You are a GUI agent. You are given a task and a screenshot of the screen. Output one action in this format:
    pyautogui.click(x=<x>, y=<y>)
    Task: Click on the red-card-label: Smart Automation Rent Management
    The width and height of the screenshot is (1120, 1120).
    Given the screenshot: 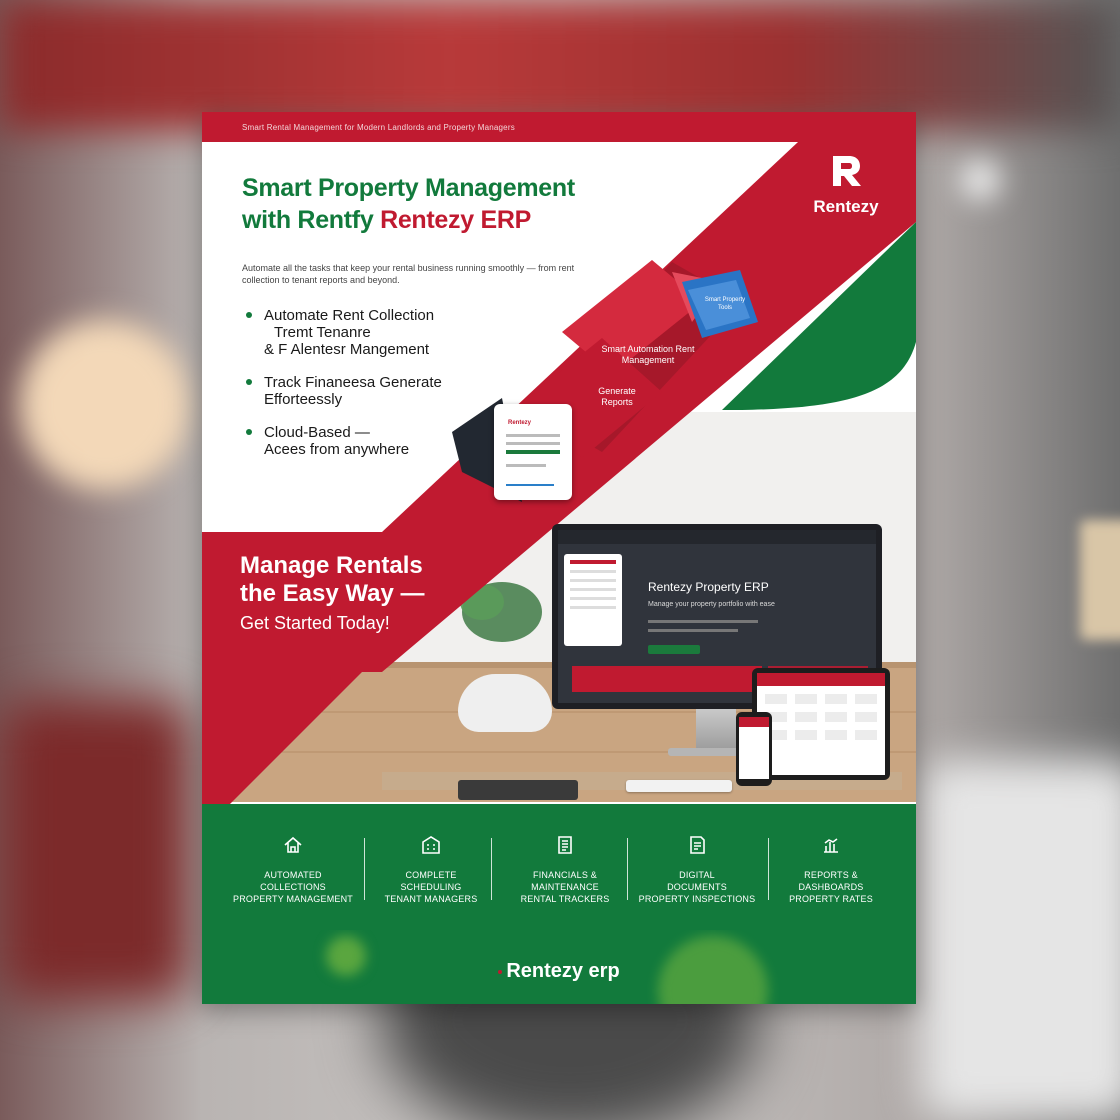 What is the action you would take?
    pyautogui.click(x=648, y=354)
    